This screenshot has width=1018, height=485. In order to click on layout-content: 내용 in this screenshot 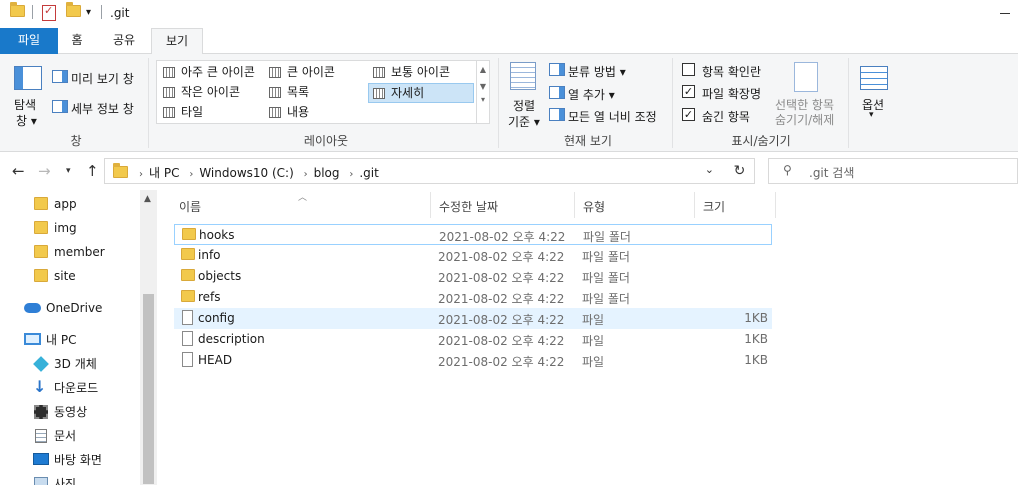, I will do `click(287, 113)`.